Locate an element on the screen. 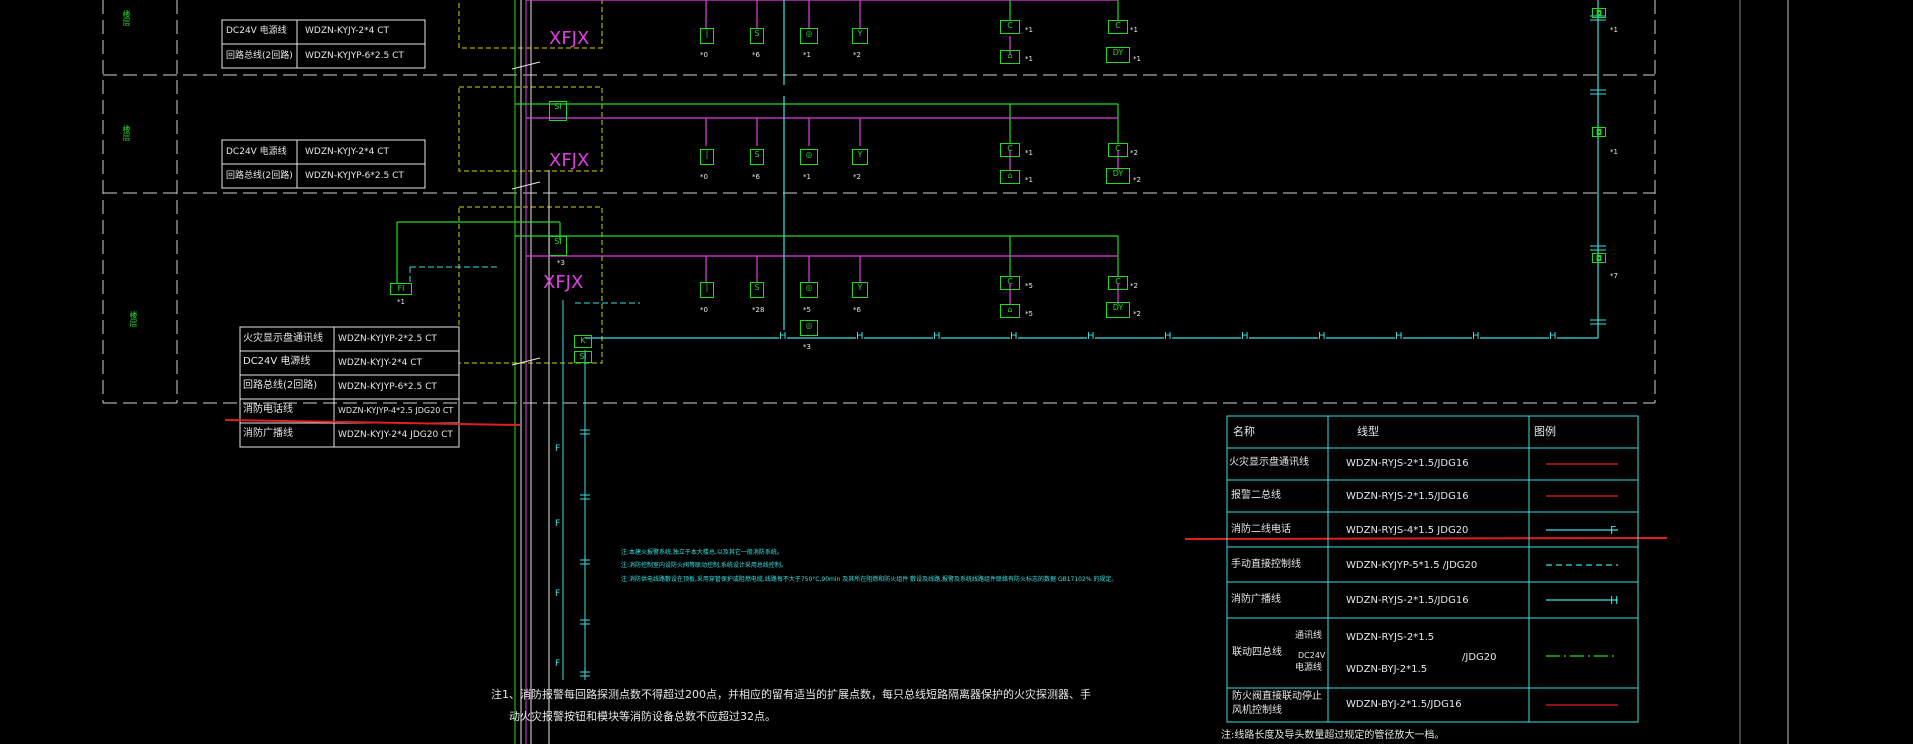 This screenshot has height=744, width=1913. legend-header-spec: 线型 is located at coordinates (1368, 431).